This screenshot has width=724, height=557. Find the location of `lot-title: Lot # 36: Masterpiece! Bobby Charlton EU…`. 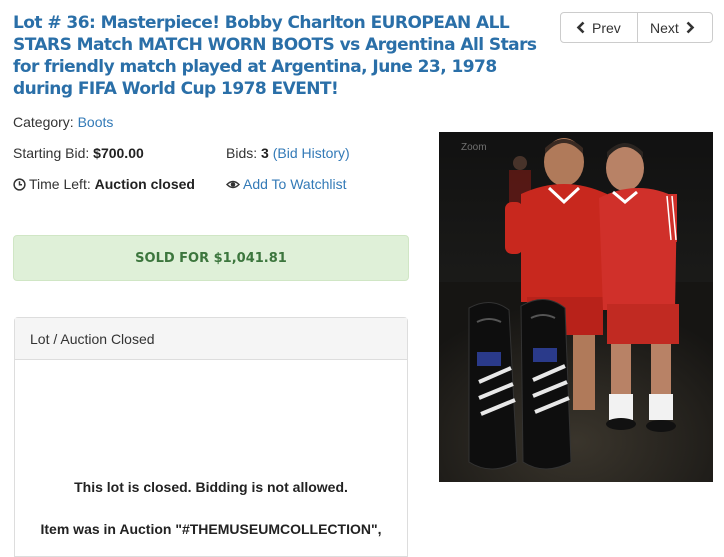

lot-title: Lot # 36: Masterpiece! Bobby Charlton EU… is located at coordinates (275, 56).